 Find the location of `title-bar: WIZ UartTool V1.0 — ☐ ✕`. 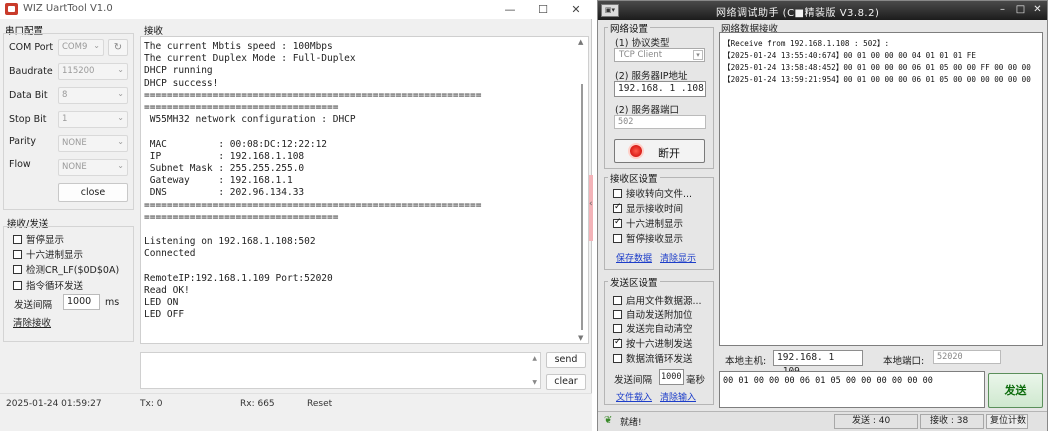

title-bar: WIZ UartTool V1.0 — ☐ ✕ is located at coordinates (296, 9).